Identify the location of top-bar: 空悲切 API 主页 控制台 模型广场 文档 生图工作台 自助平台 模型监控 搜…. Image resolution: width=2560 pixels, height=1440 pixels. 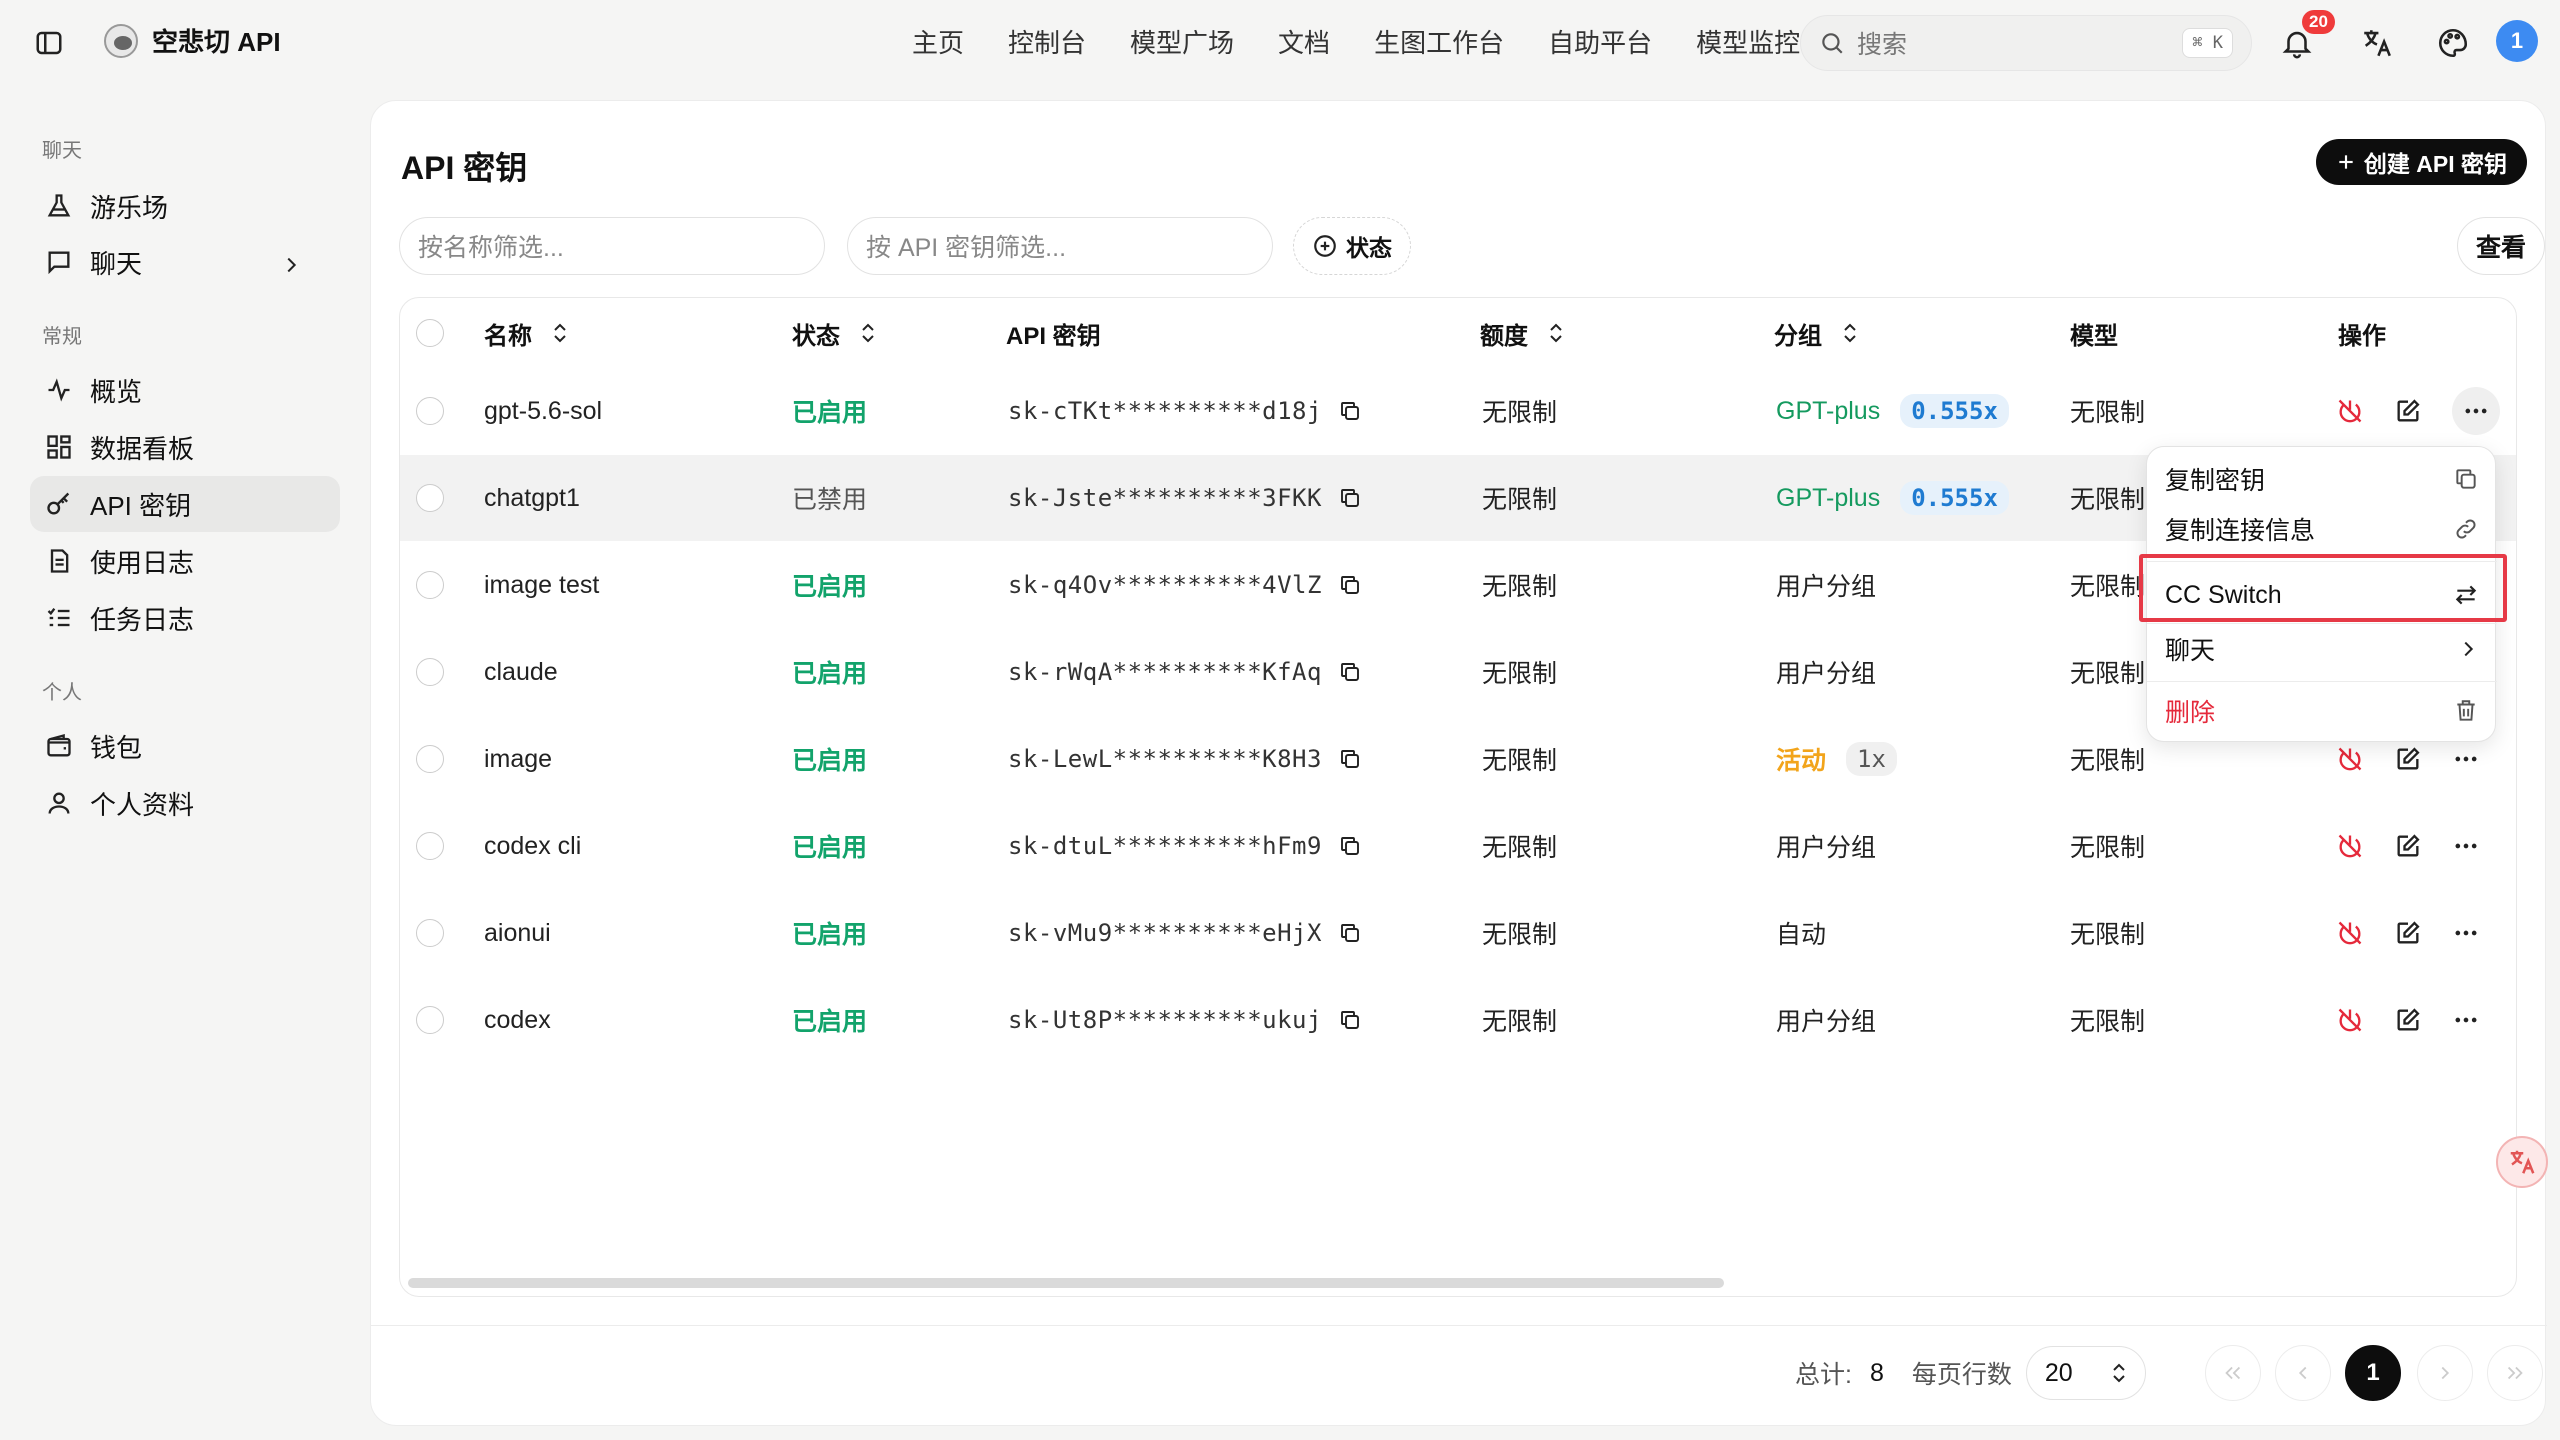
(1280, 43).